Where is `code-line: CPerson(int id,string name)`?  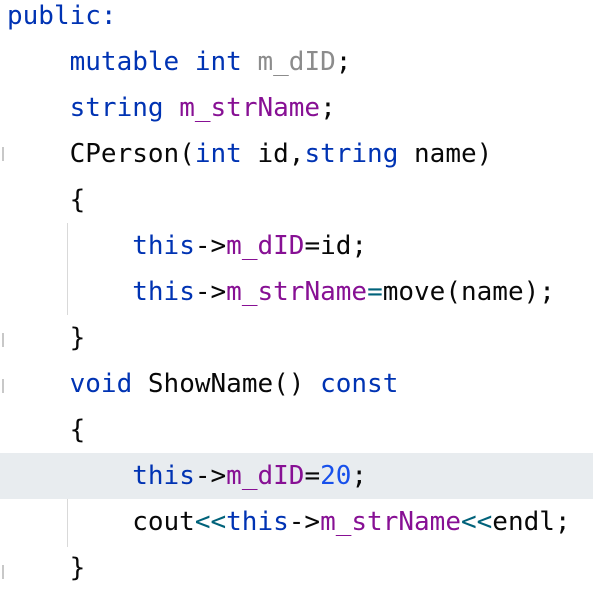 code-line: CPerson(int id,string name) is located at coordinates (296, 154).